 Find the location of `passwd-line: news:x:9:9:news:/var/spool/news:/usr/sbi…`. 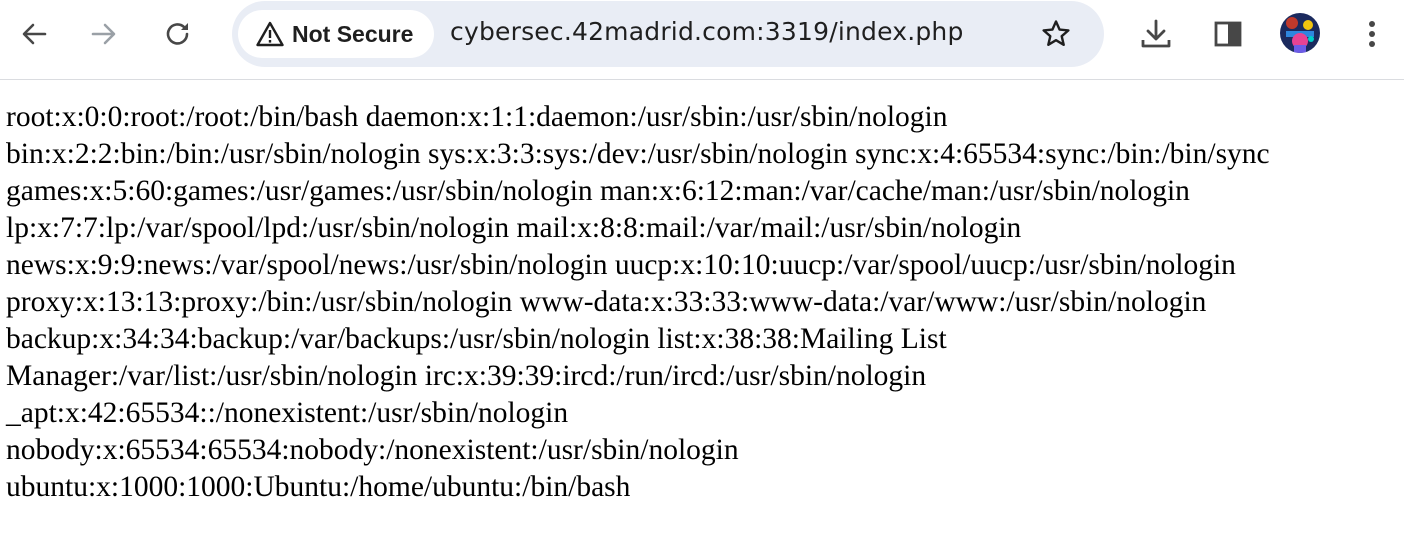

passwd-line: news:x:9:9:news:/var/spool/news:/usr/sbi… is located at coordinates (621, 265).